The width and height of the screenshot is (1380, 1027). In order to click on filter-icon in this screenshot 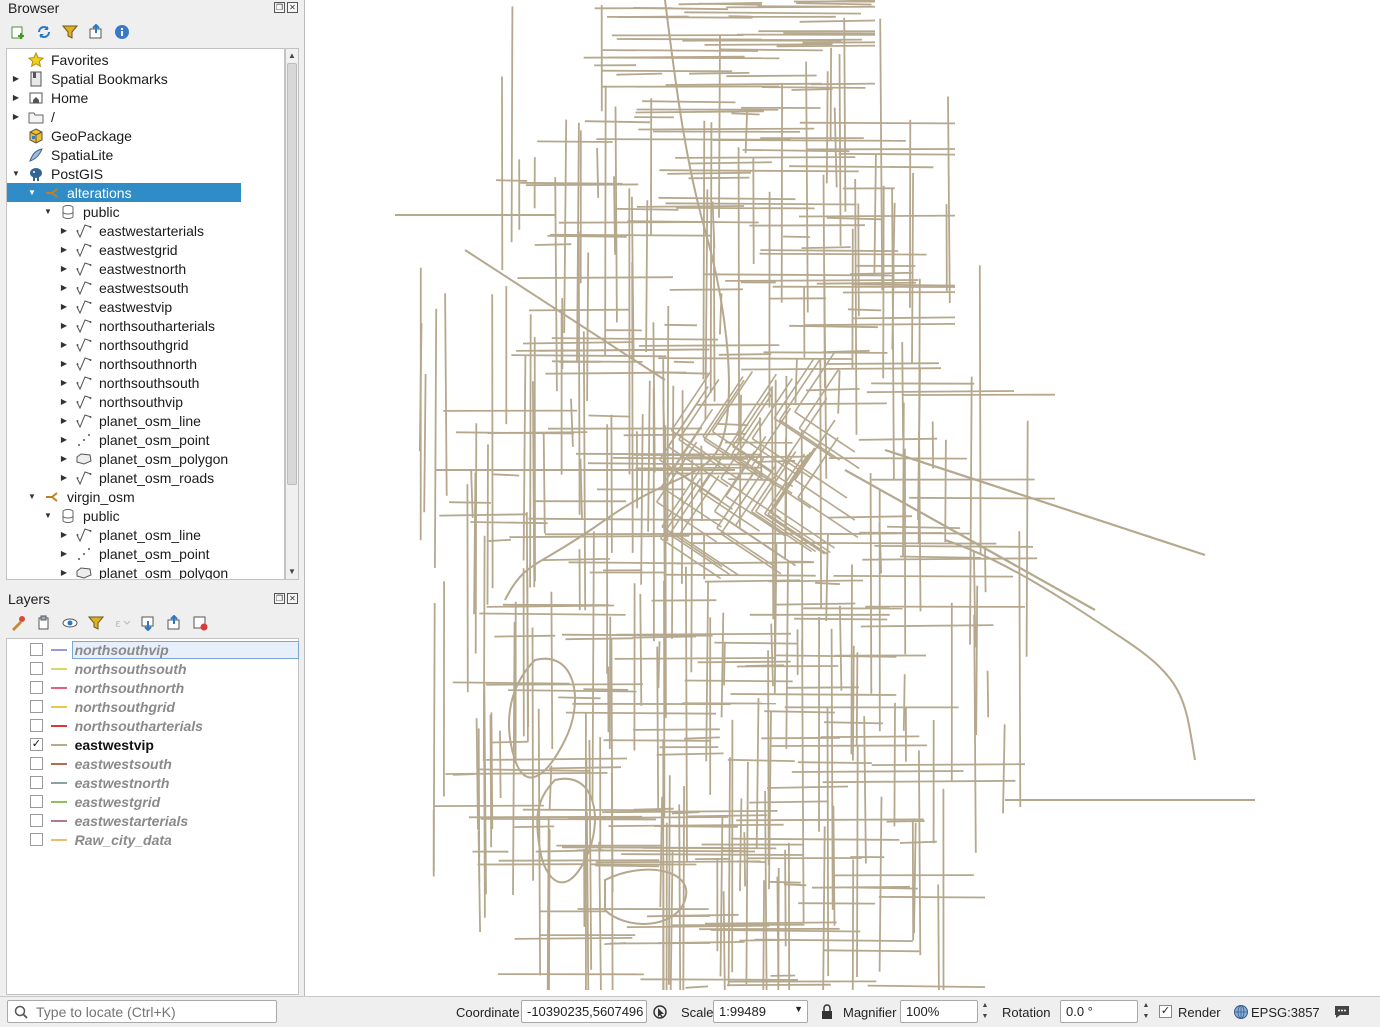, I will do `click(70, 32)`.